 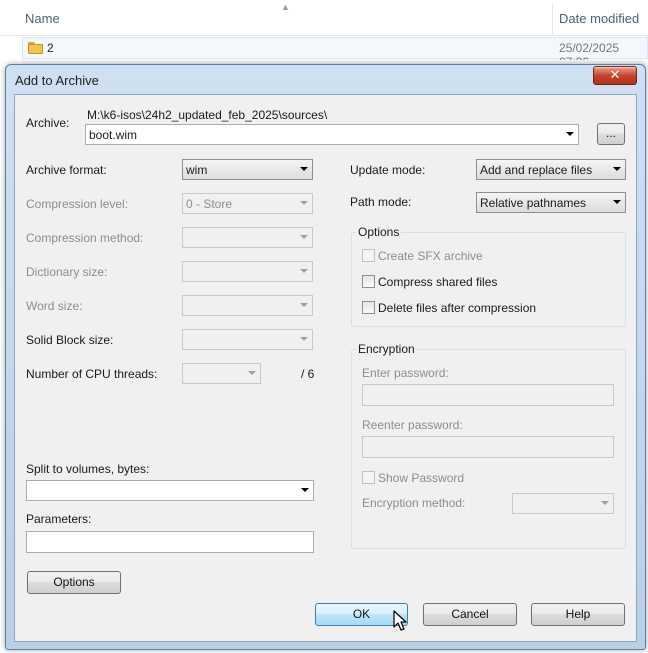 I want to click on close-icon: ✕, so click(x=615, y=74).